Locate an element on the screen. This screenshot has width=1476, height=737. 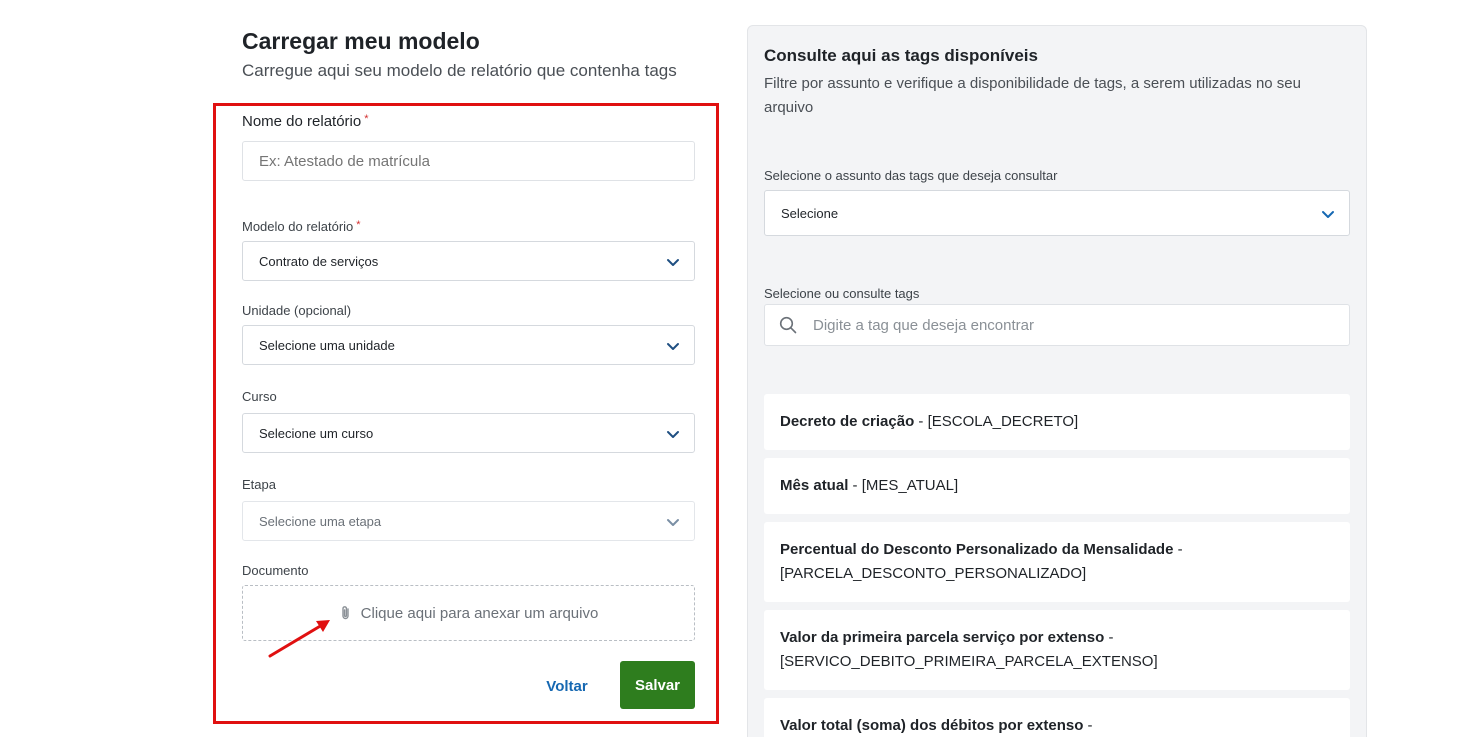
page-title: Carregar meu modelo is located at coordinates (361, 41).